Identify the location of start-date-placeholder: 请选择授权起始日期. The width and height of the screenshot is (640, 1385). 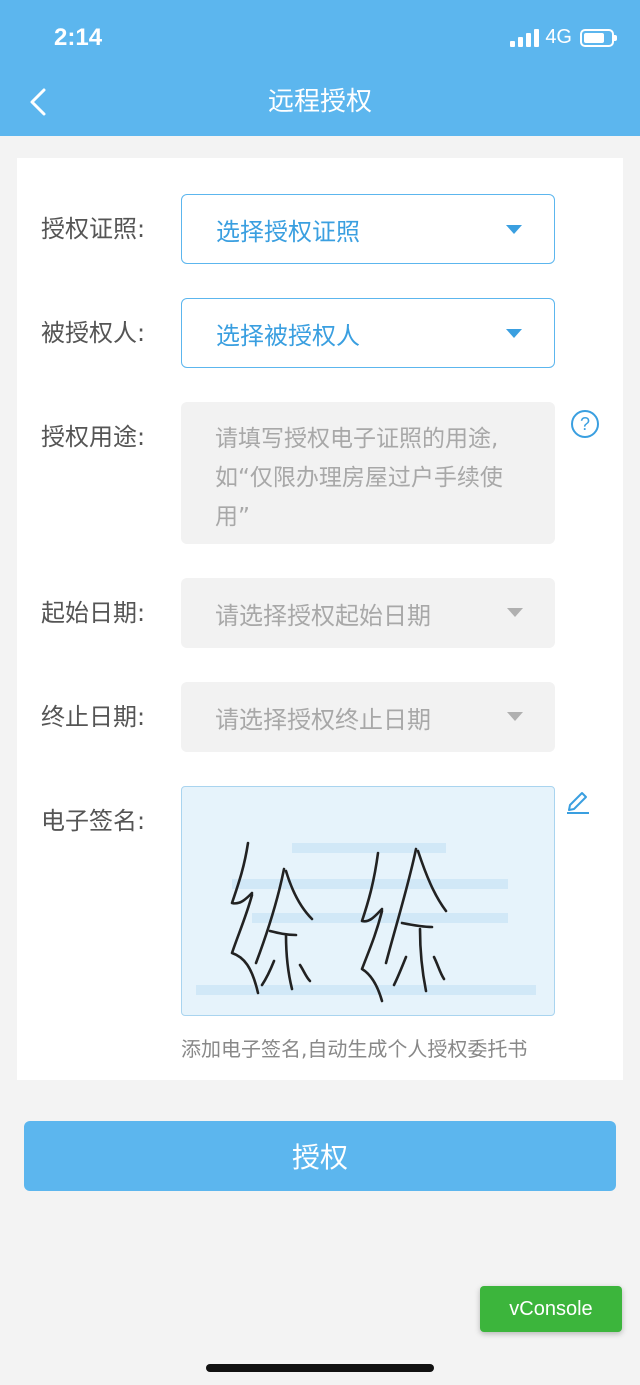
(323, 615).